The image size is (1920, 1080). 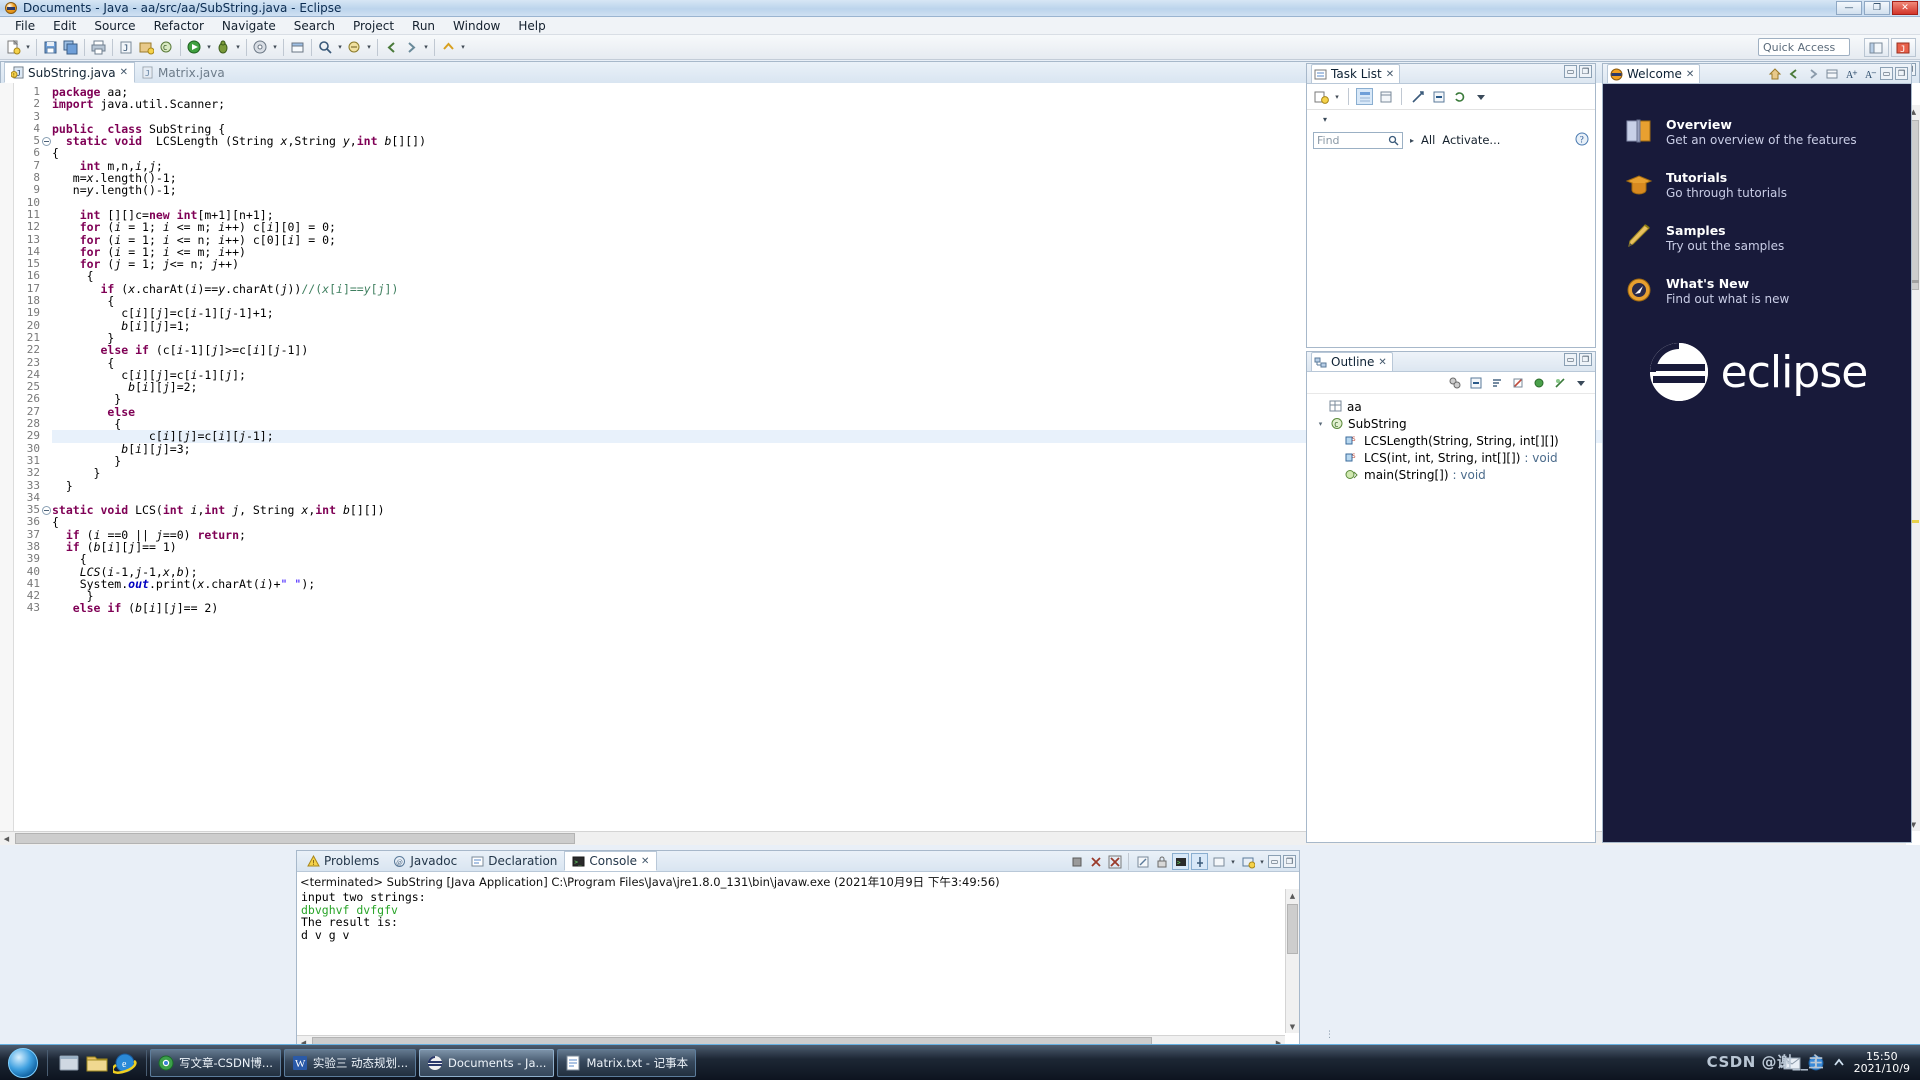 I want to click on hide-static-icon, so click(x=1538, y=382).